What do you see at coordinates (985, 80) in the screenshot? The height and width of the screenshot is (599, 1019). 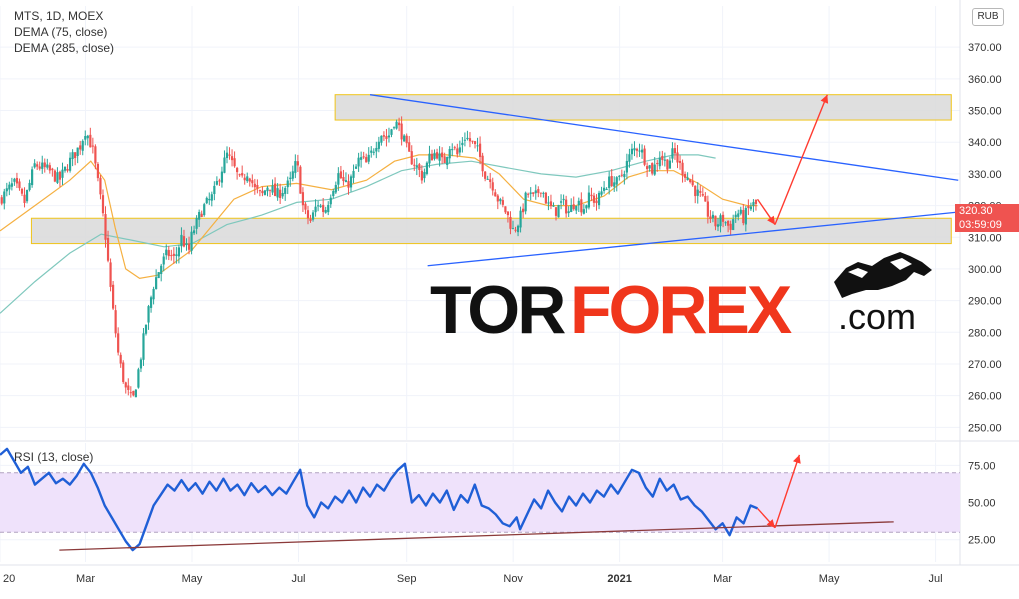 I see `price-tick-label: 360.00` at bounding box center [985, 80].